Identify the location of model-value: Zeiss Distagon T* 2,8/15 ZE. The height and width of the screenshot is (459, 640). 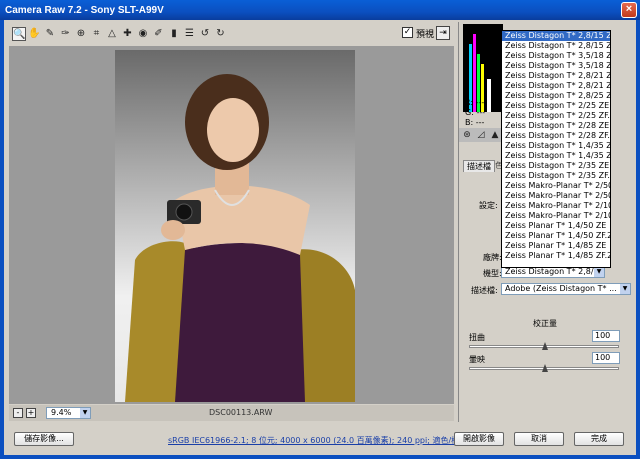
(554, 271).